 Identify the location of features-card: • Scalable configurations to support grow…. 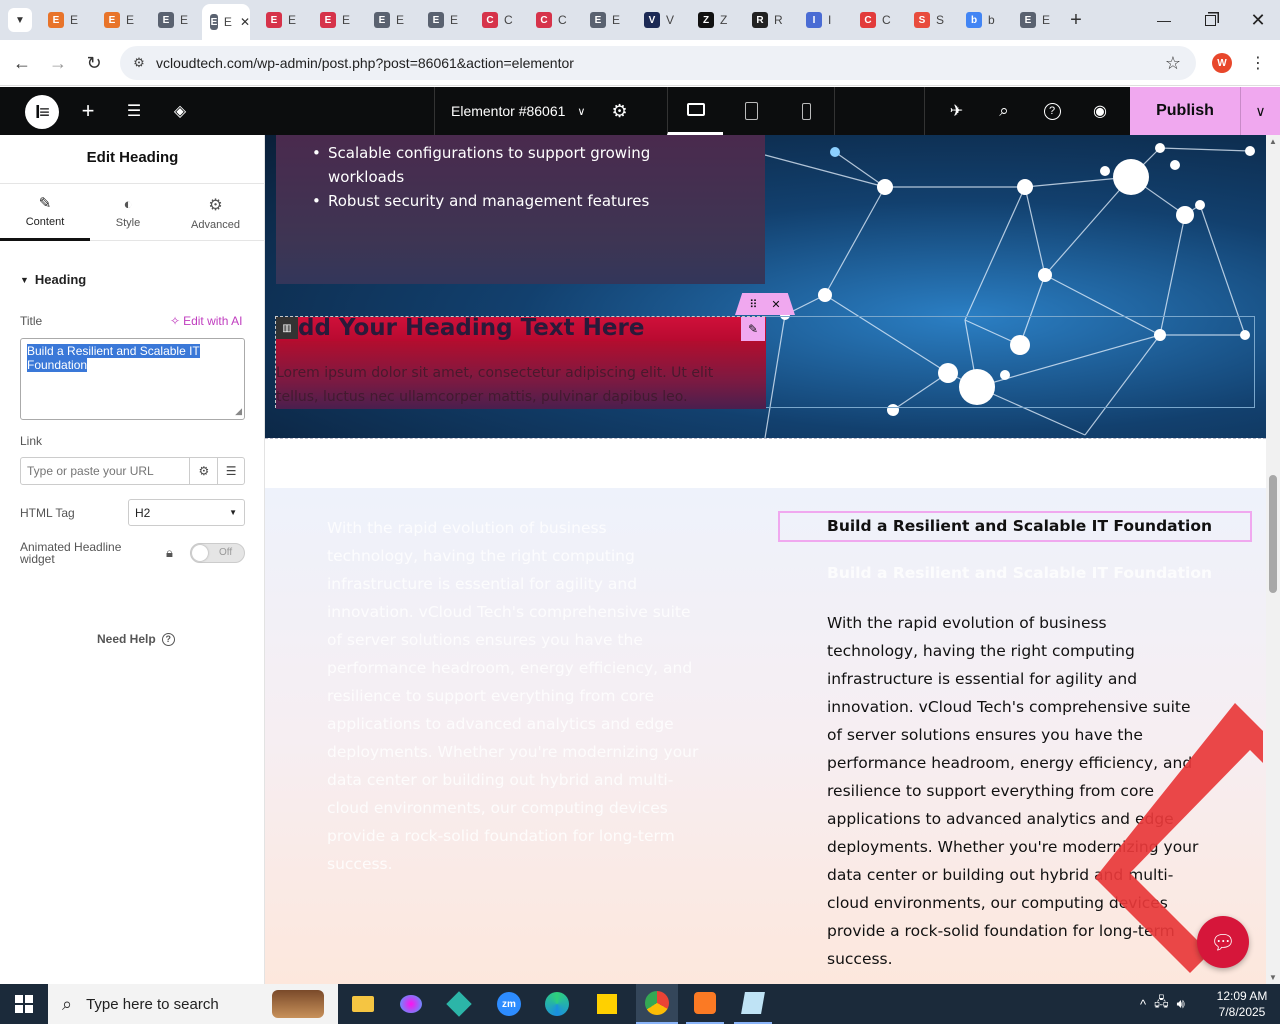
(520, 209).